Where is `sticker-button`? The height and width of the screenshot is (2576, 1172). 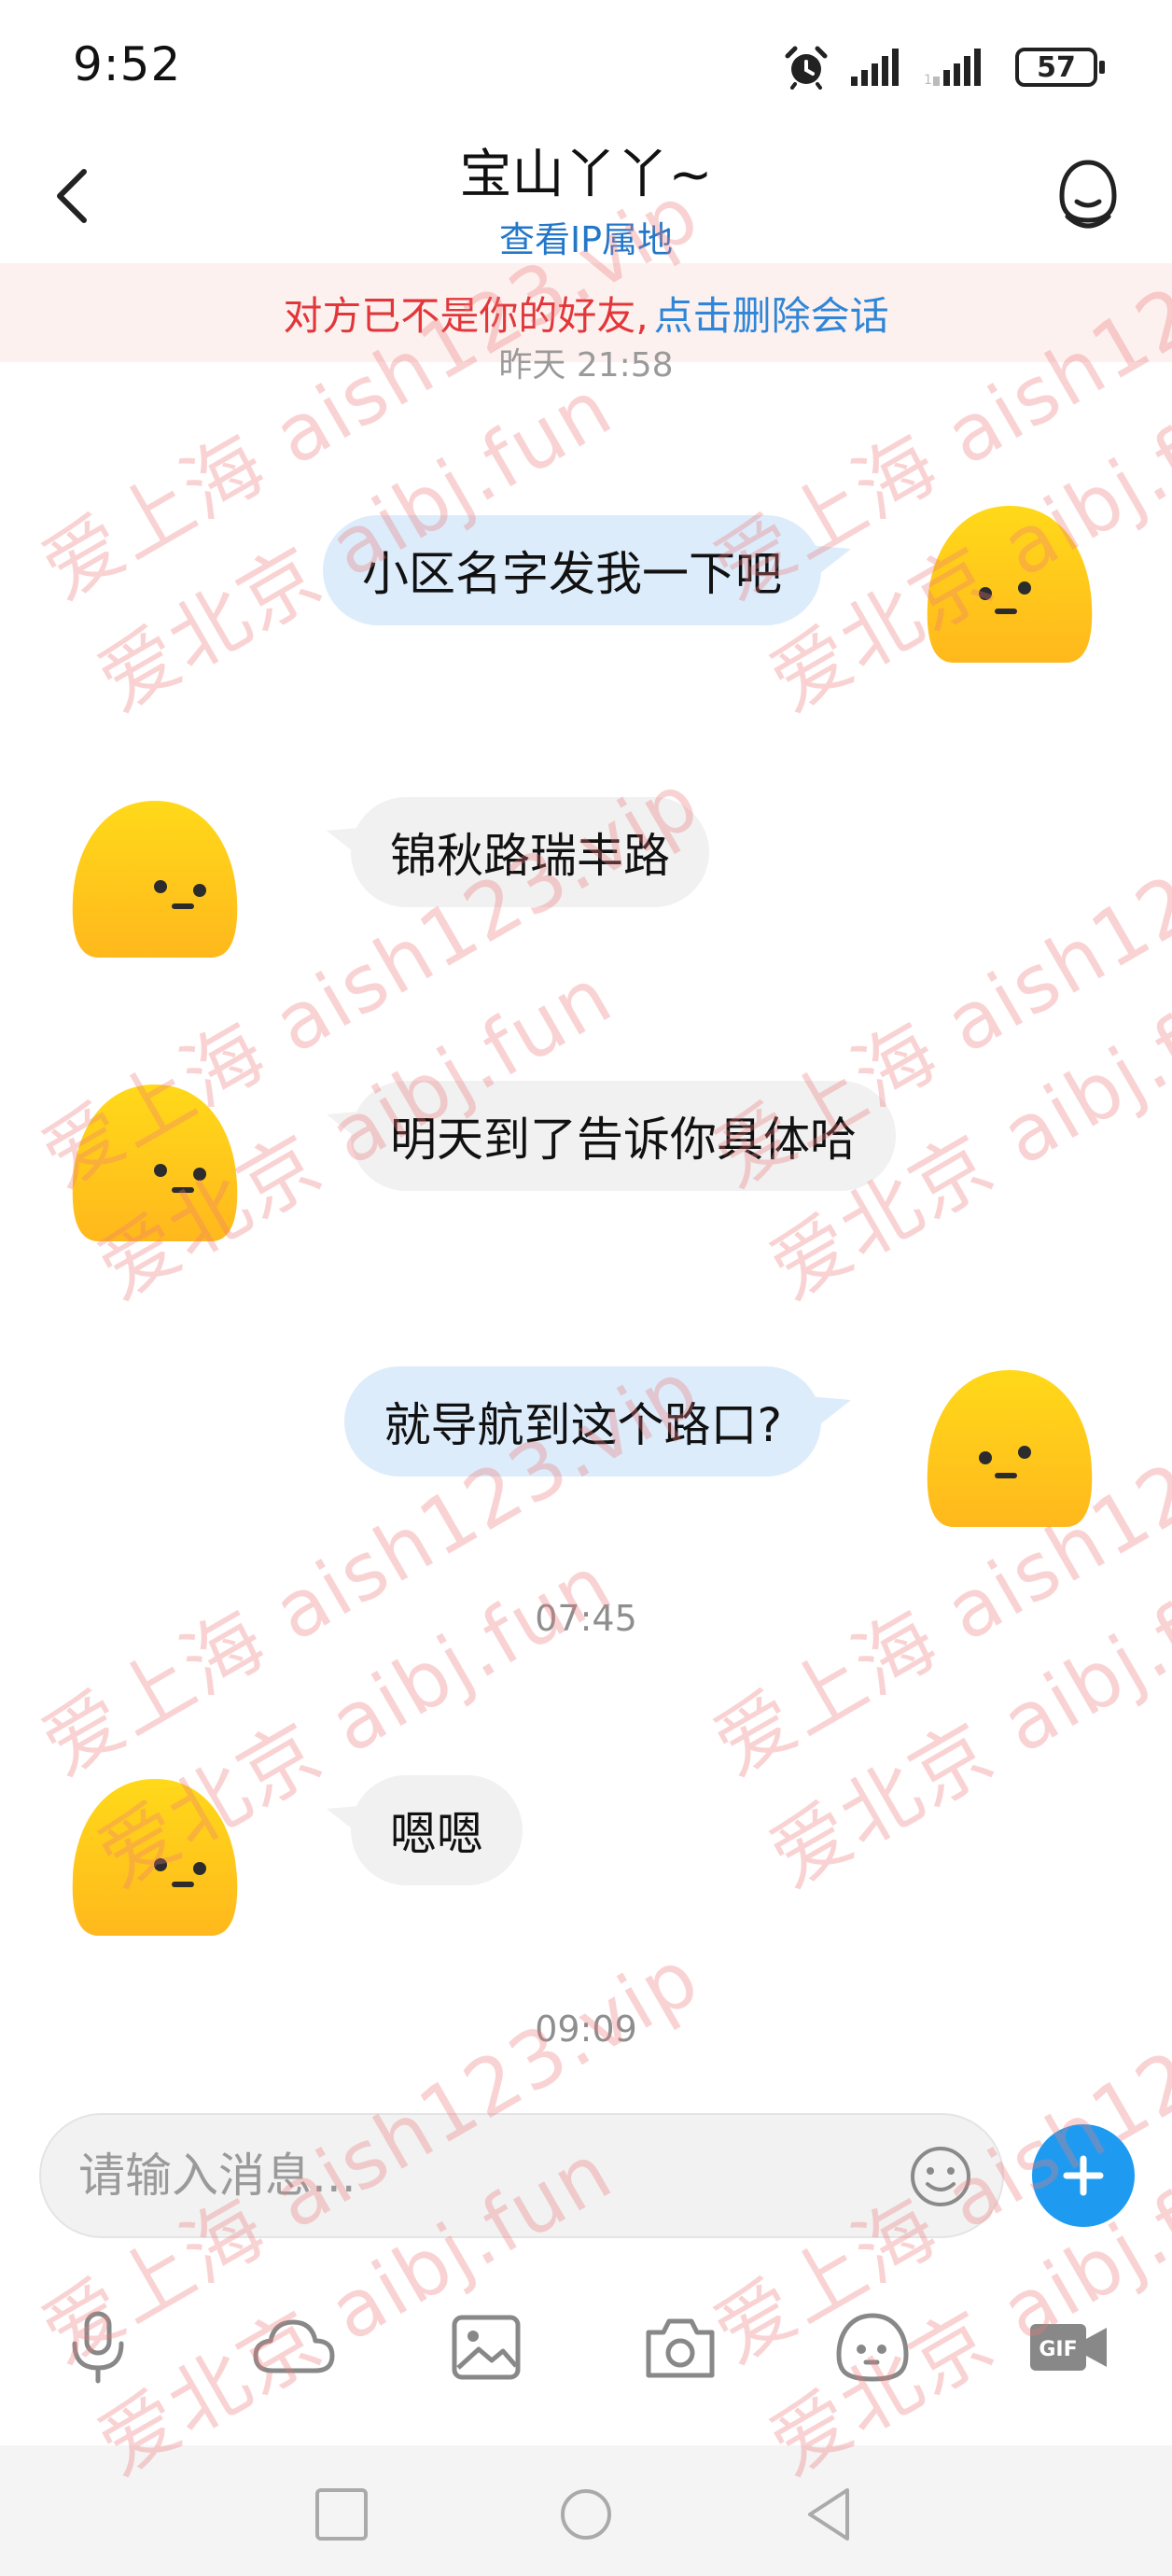
sticker-button is located at coordinates (872, 2347).